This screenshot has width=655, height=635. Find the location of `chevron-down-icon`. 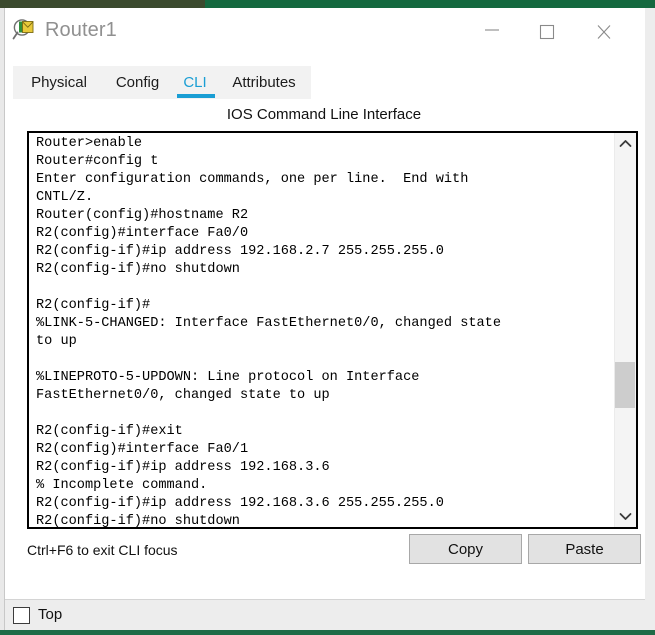

chevron-down-icon is located at coordinates (625, 516).